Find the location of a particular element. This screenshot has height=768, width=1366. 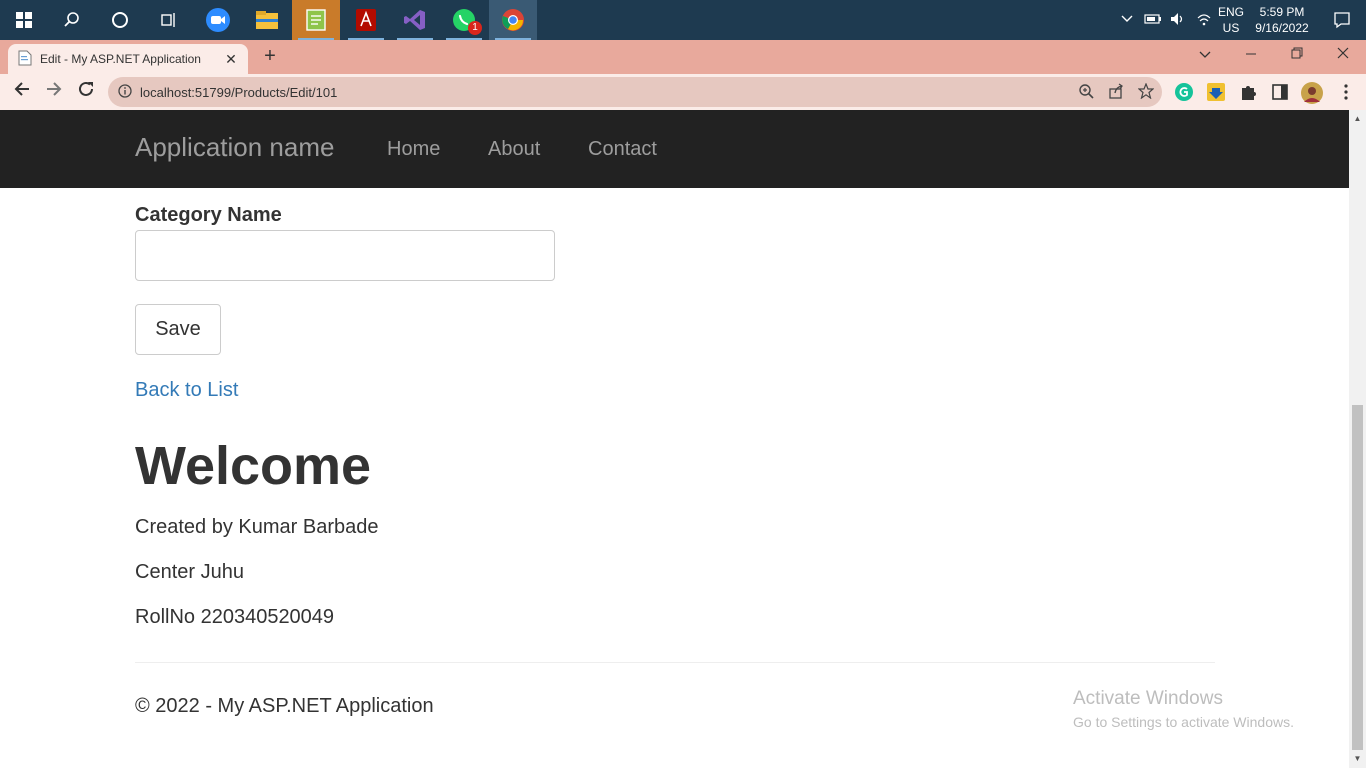

tab-title: Edit - My ASP.NET Application is located at coordinates (120, 59).